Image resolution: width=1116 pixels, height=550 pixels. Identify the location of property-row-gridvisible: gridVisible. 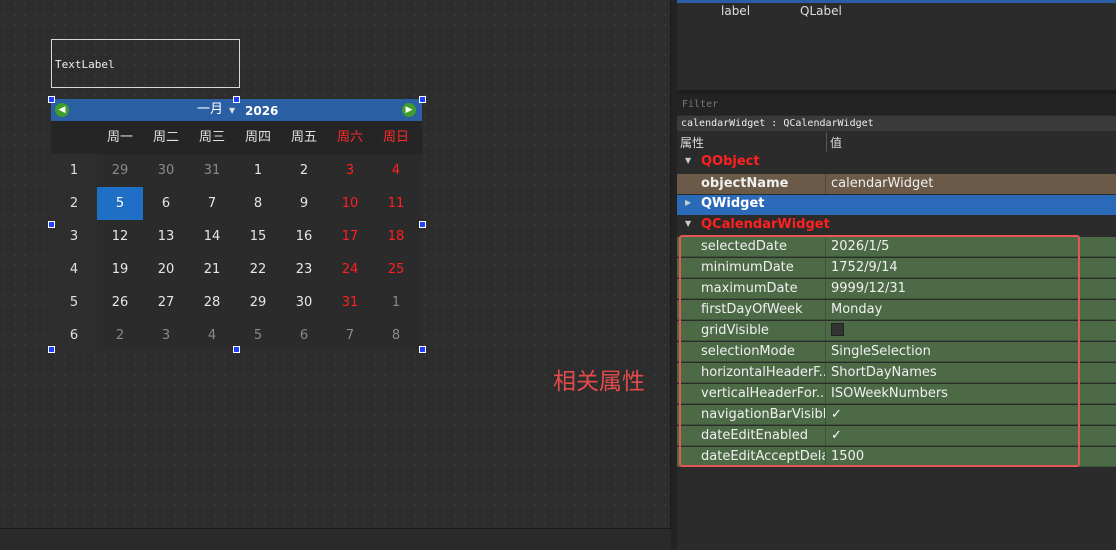
(896, 331).